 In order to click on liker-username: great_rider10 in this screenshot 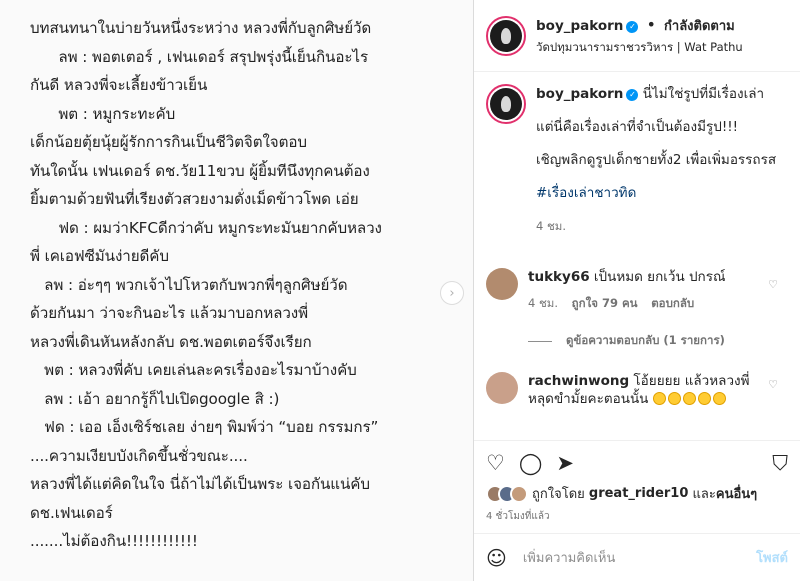, I will do `click(639, 493)`.